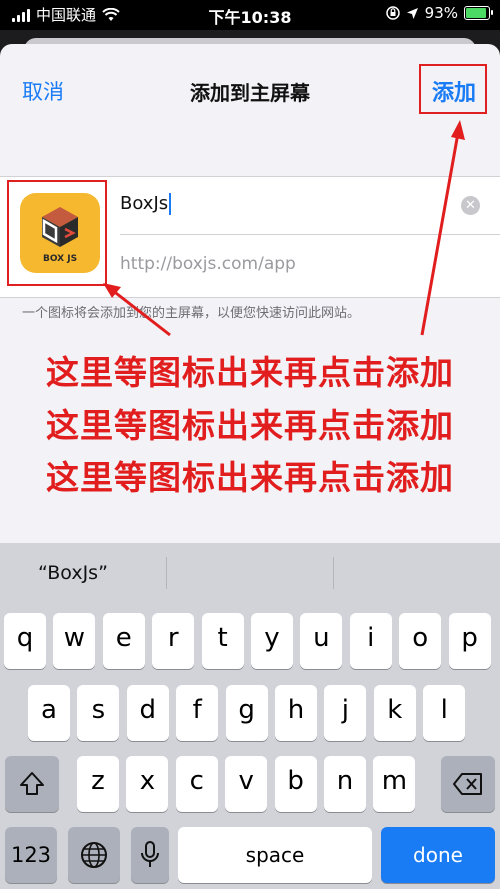 This screenshot has width=500, height=889. I want to click on key-label: h, so click(296, 710).